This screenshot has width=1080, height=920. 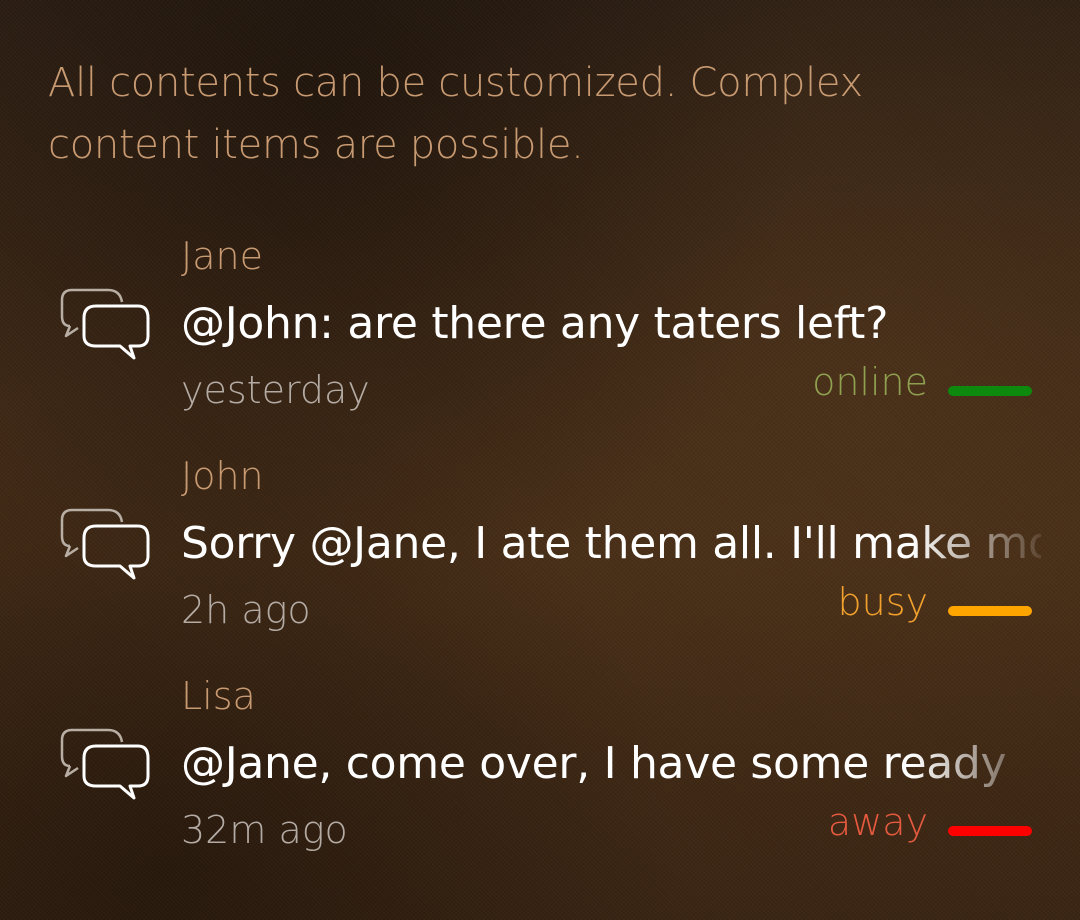 I want to click on status-label: away, so click(x=877, y=822).